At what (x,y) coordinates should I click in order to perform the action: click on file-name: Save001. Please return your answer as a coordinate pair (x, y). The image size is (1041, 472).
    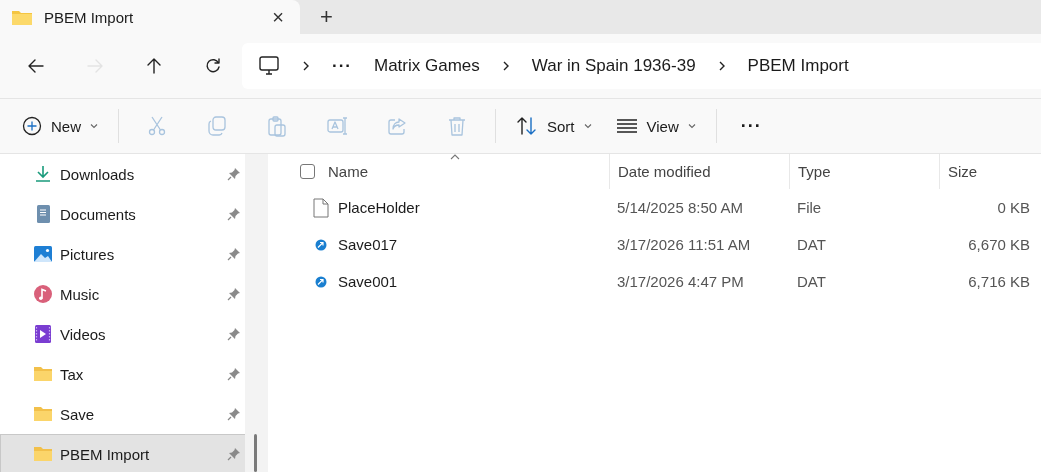
    Looking at the image, I should click on (368, 281).